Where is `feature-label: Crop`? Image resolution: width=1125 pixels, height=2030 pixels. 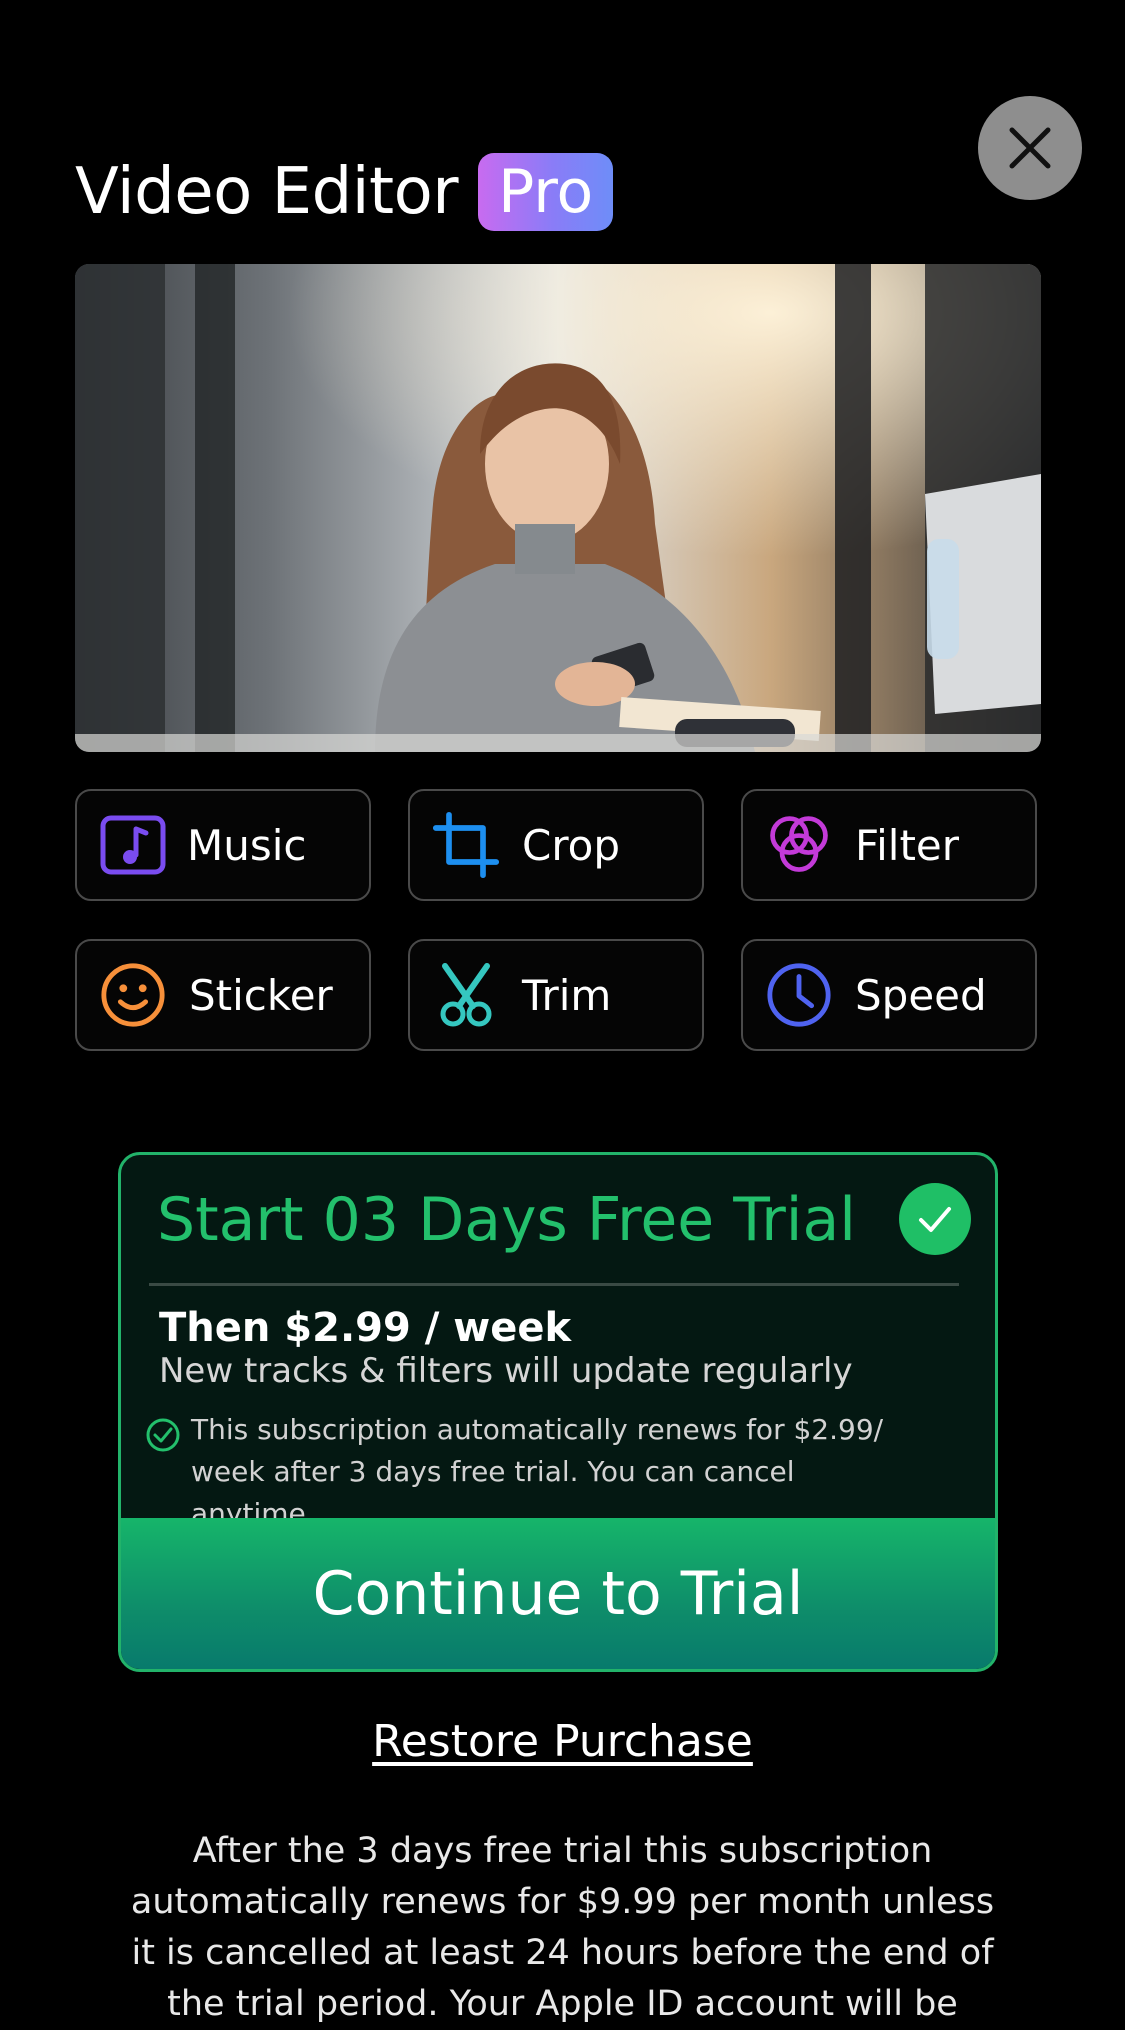 feature-label: Crop is located at coordinates (571, 845).